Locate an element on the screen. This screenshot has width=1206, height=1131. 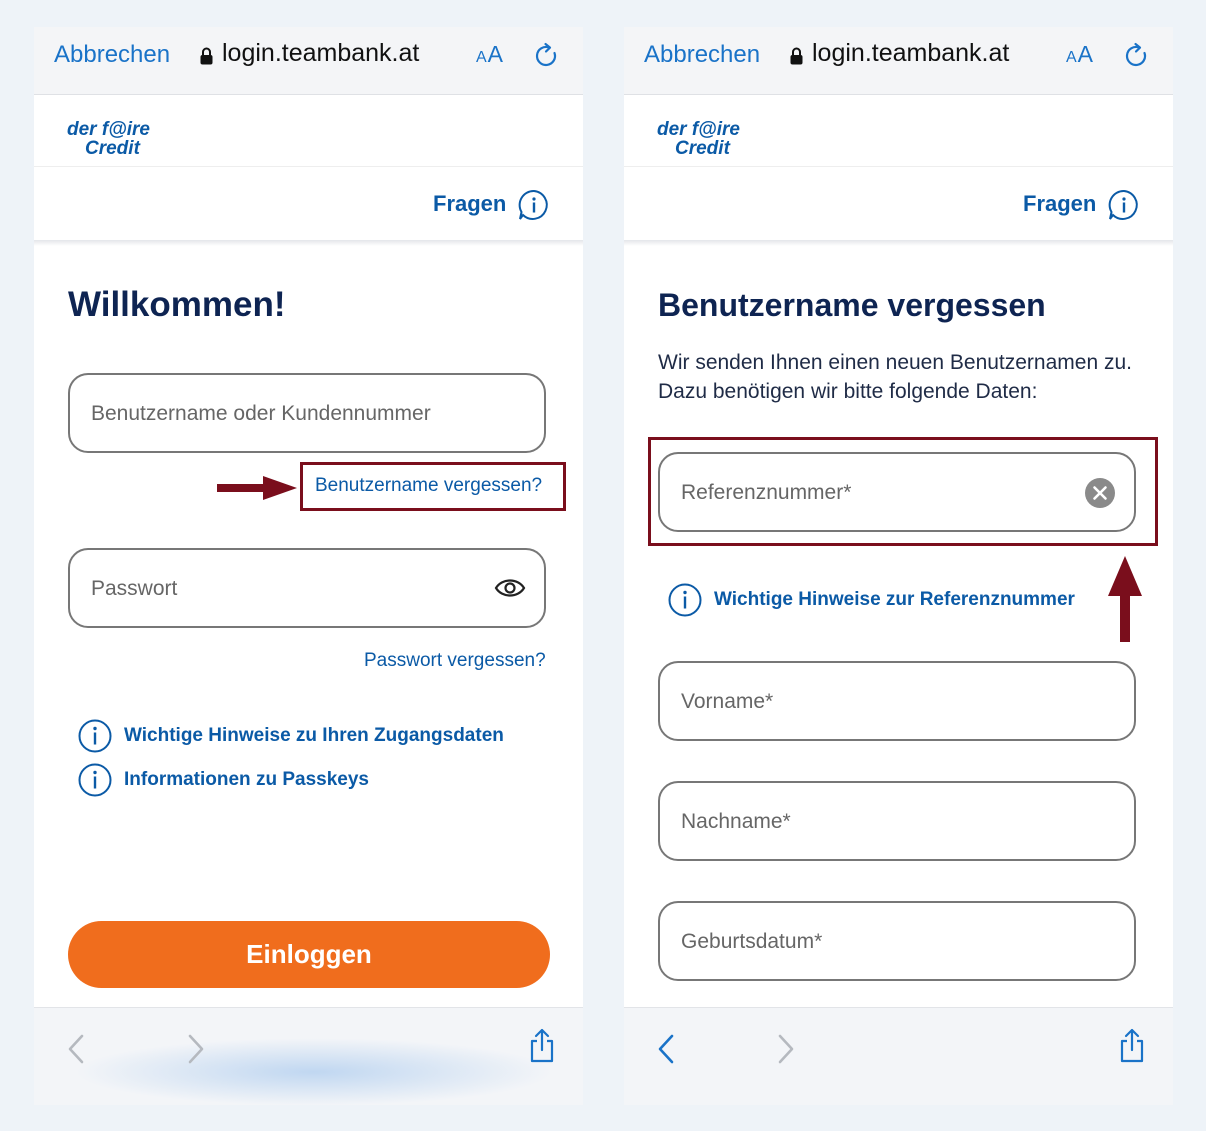
password-input: Passwort is located at coordinates (307, 588).